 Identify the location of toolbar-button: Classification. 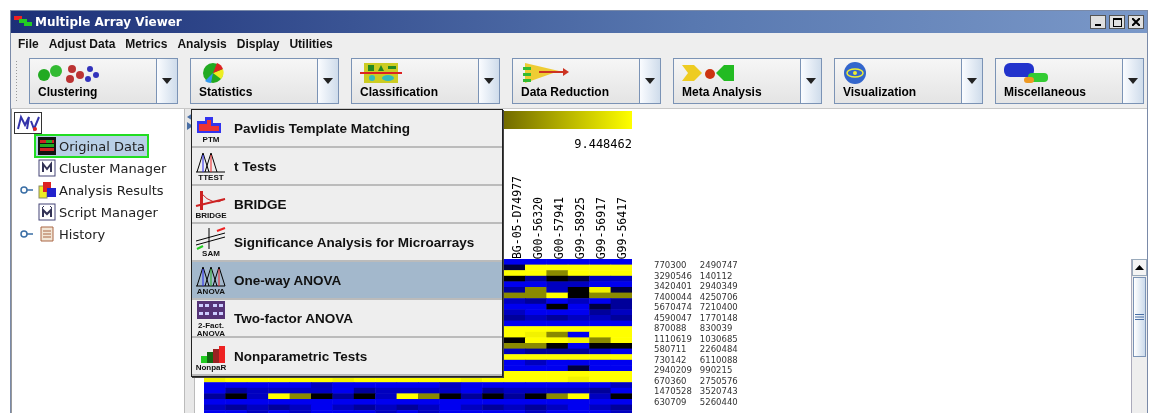
(415, 81).